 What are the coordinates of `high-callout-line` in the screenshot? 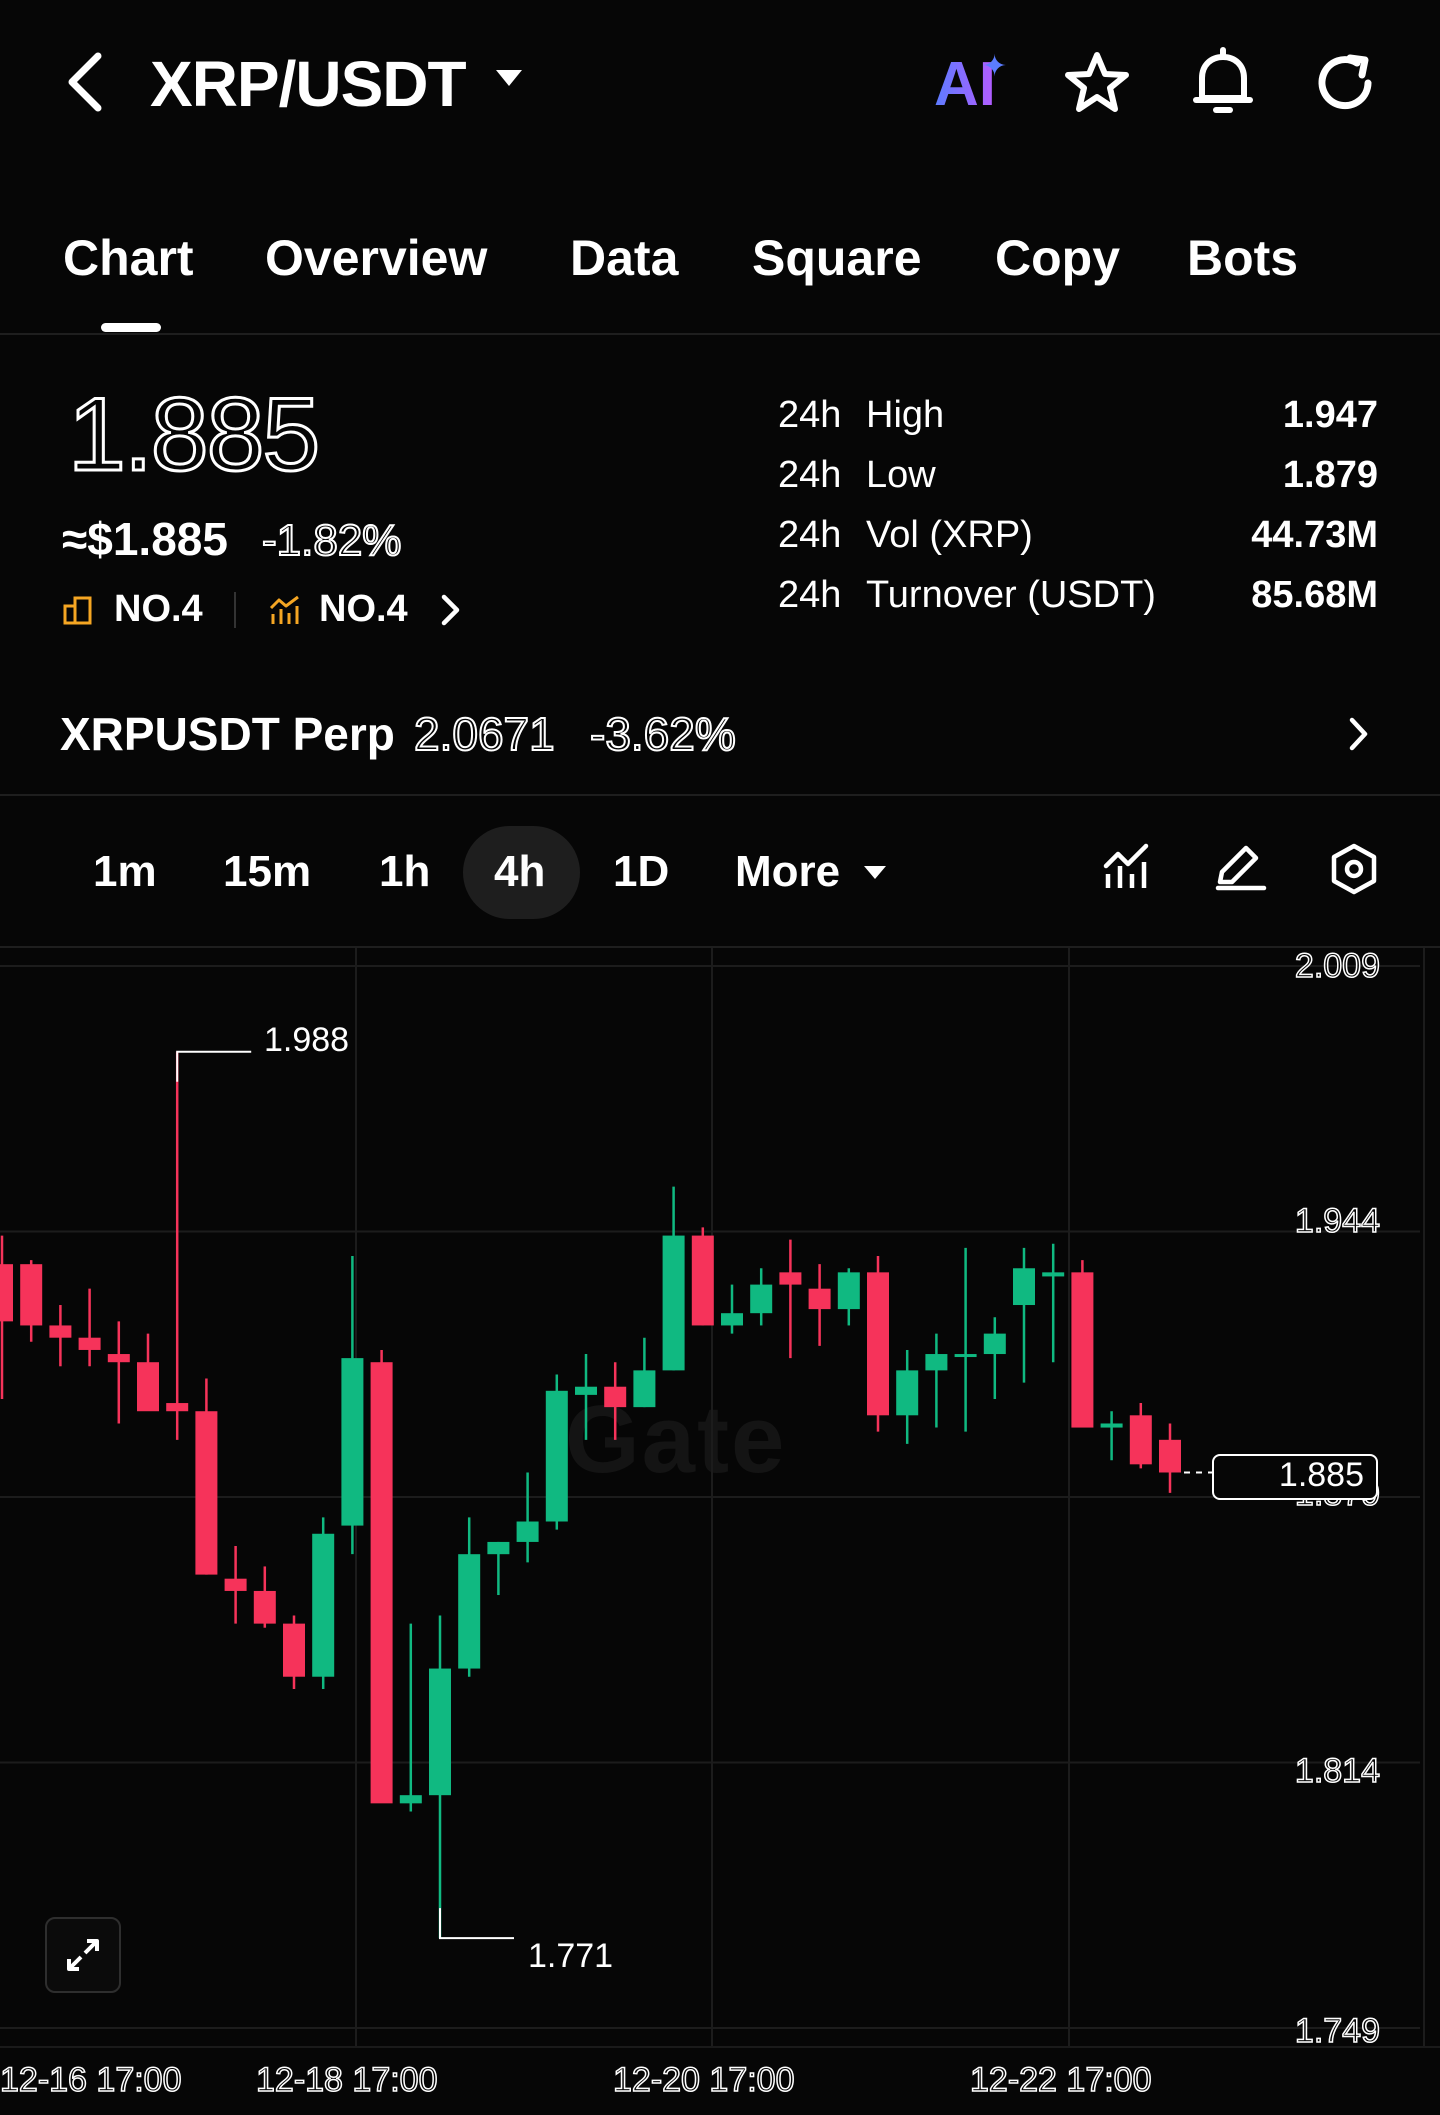 It's located at (214, 1066).